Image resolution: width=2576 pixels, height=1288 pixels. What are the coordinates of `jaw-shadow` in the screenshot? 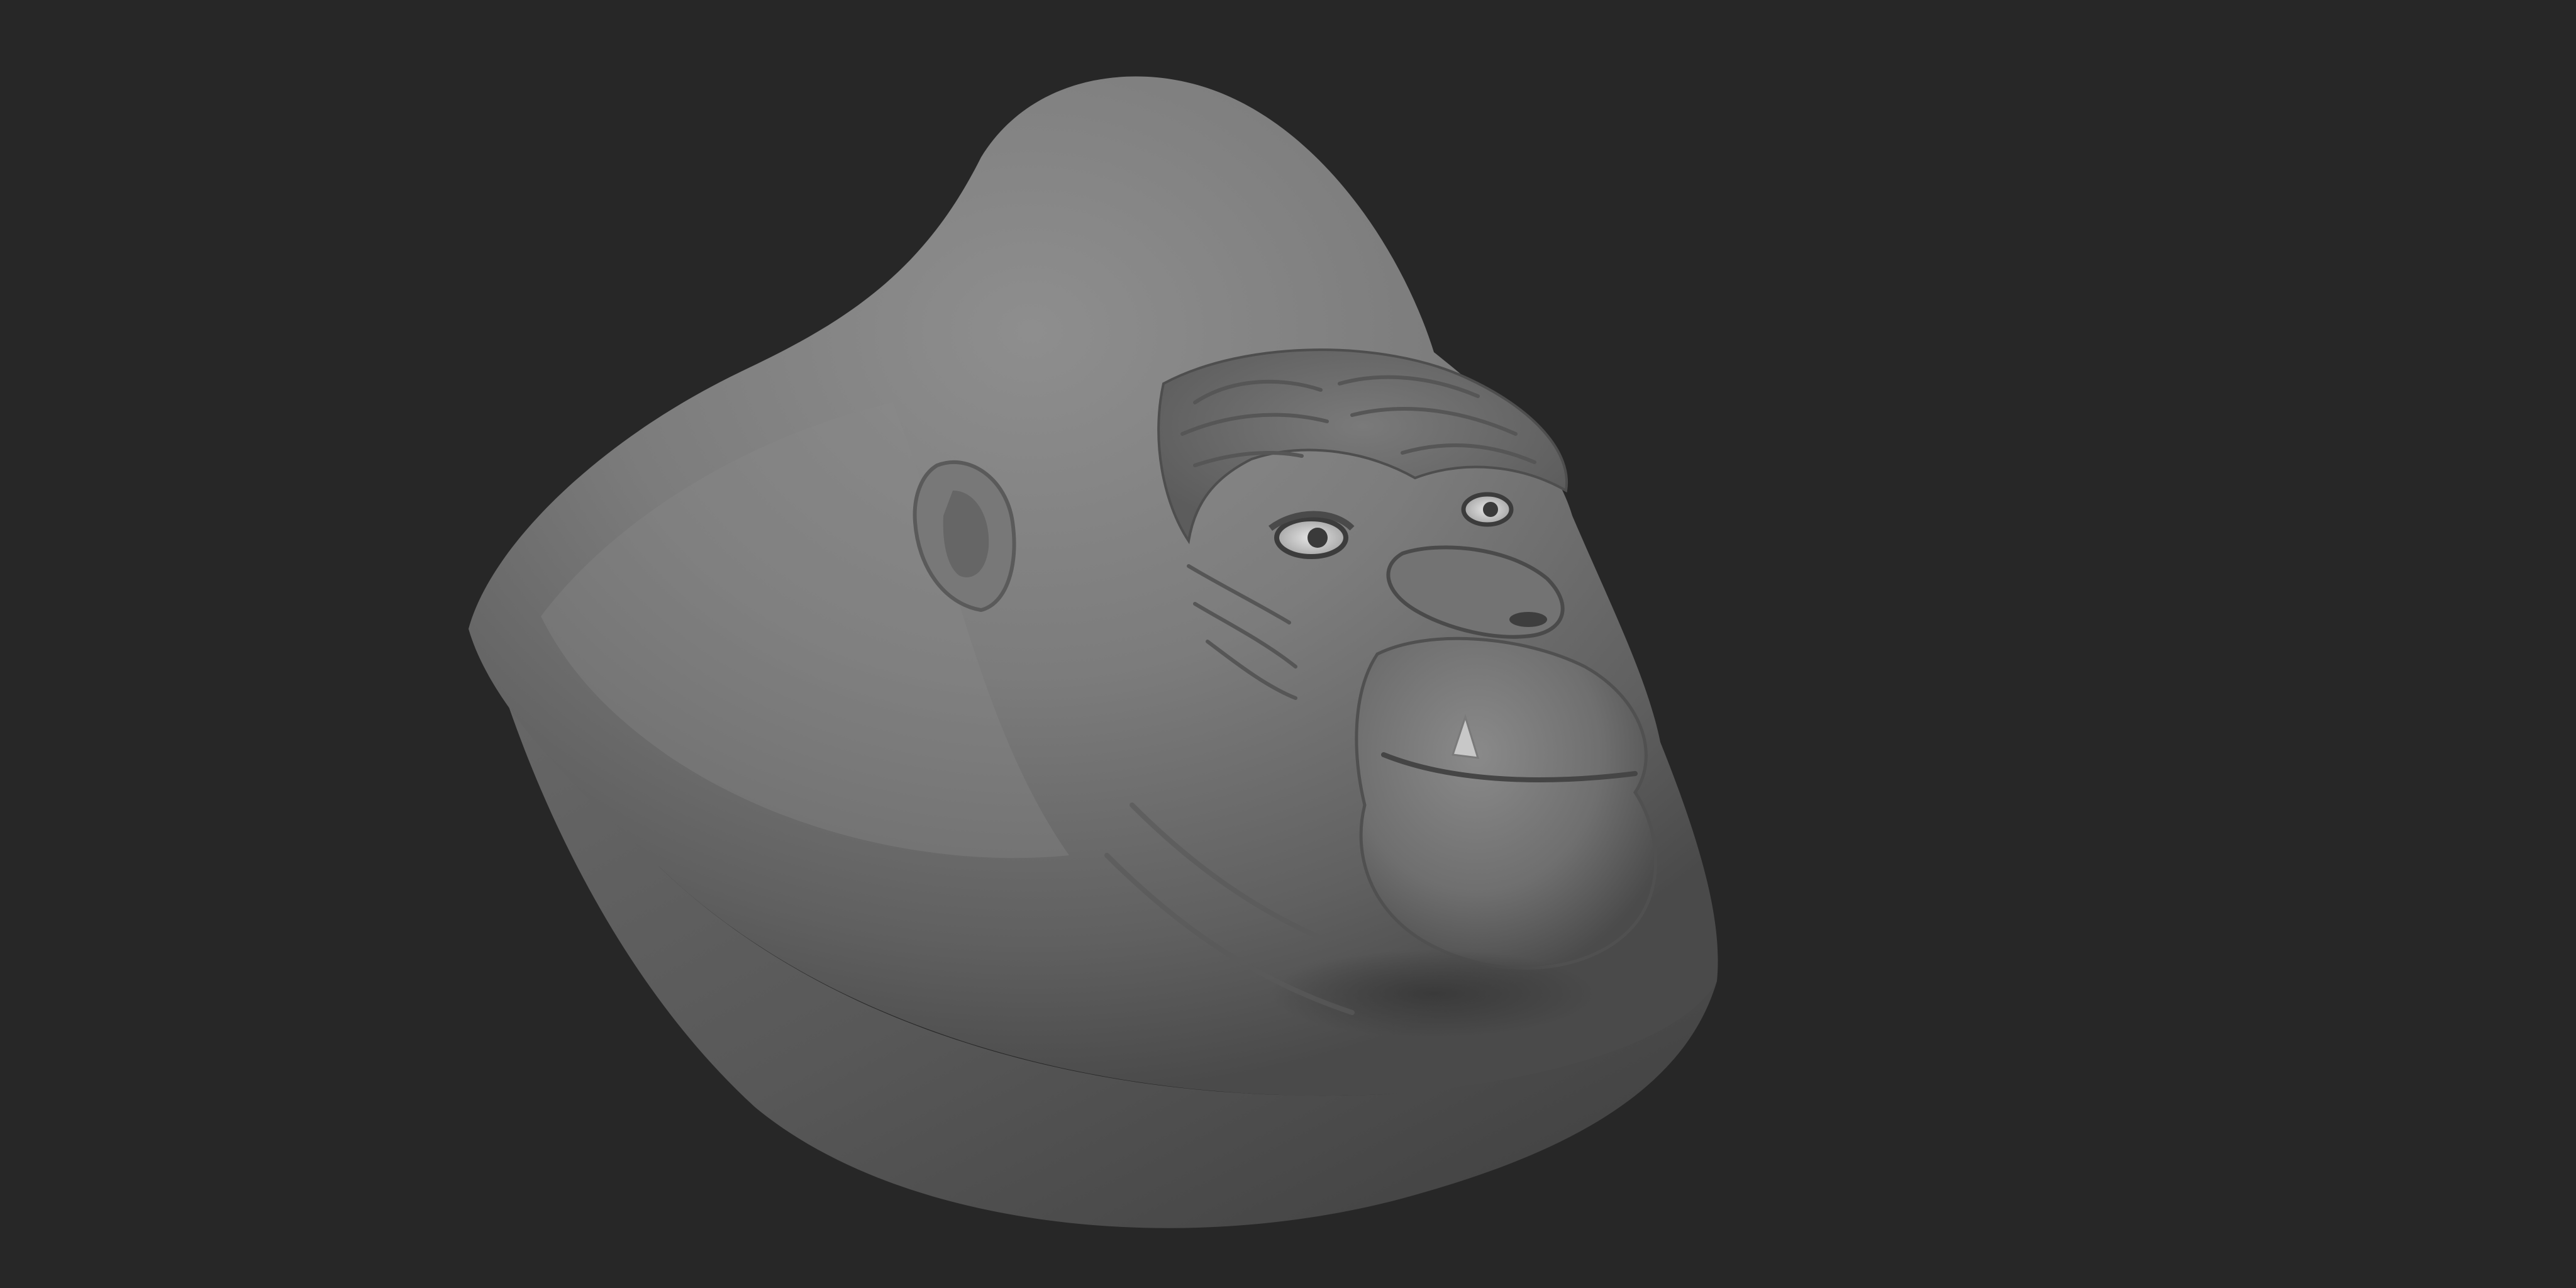 It's located at (1433, 994).